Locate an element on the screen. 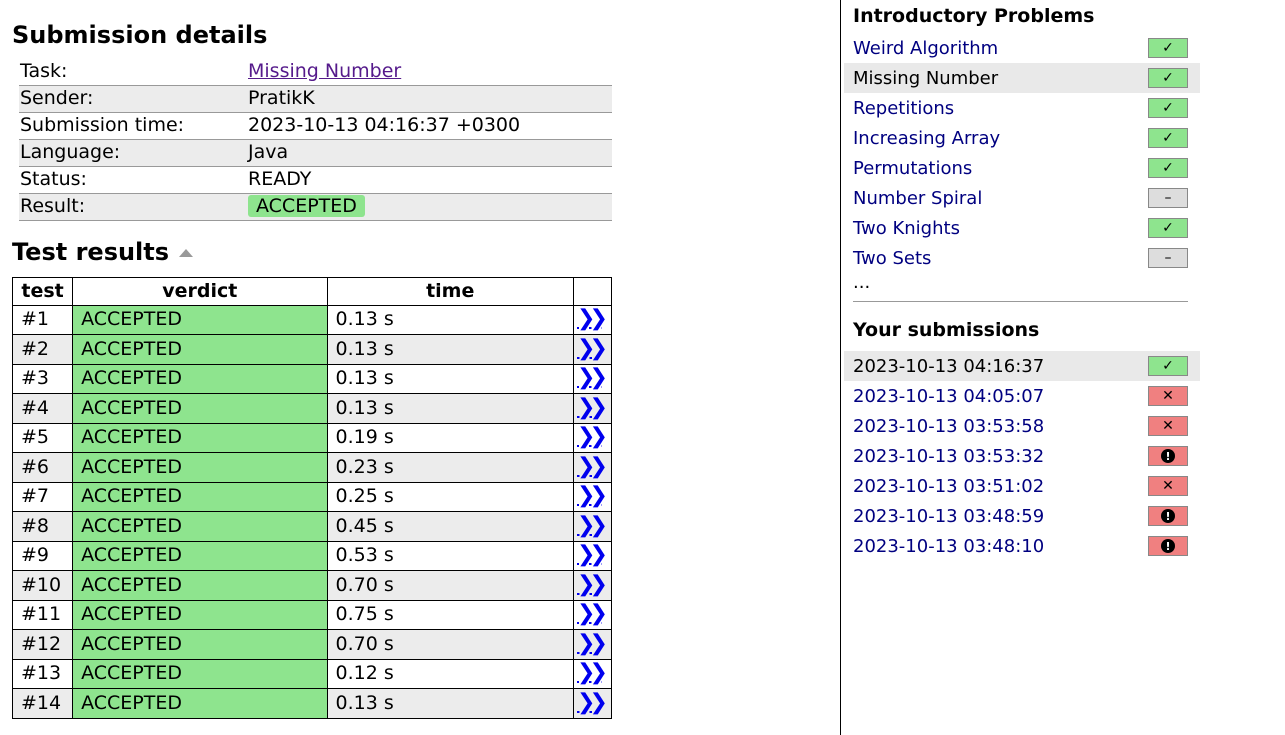 This screenshot has height=735, width=1285. problem-item: Repetitions ✓ is located at coordinates (1022, 108).